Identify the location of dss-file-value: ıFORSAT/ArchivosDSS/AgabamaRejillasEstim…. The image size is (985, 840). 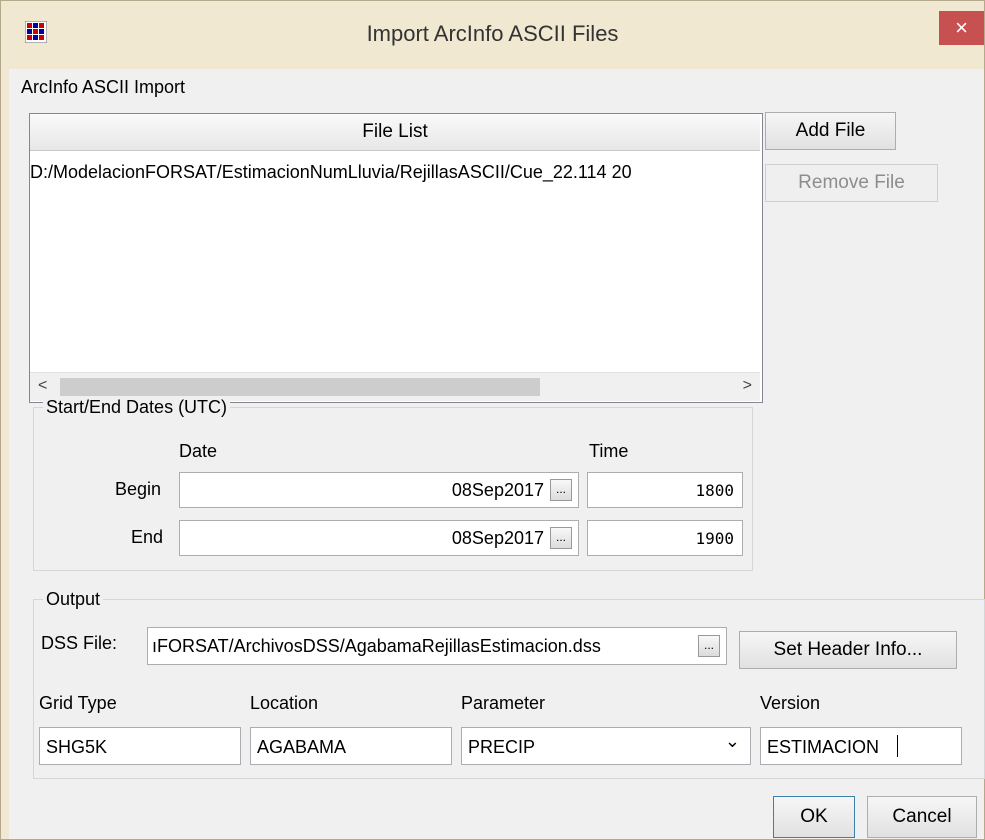
(376, 646).